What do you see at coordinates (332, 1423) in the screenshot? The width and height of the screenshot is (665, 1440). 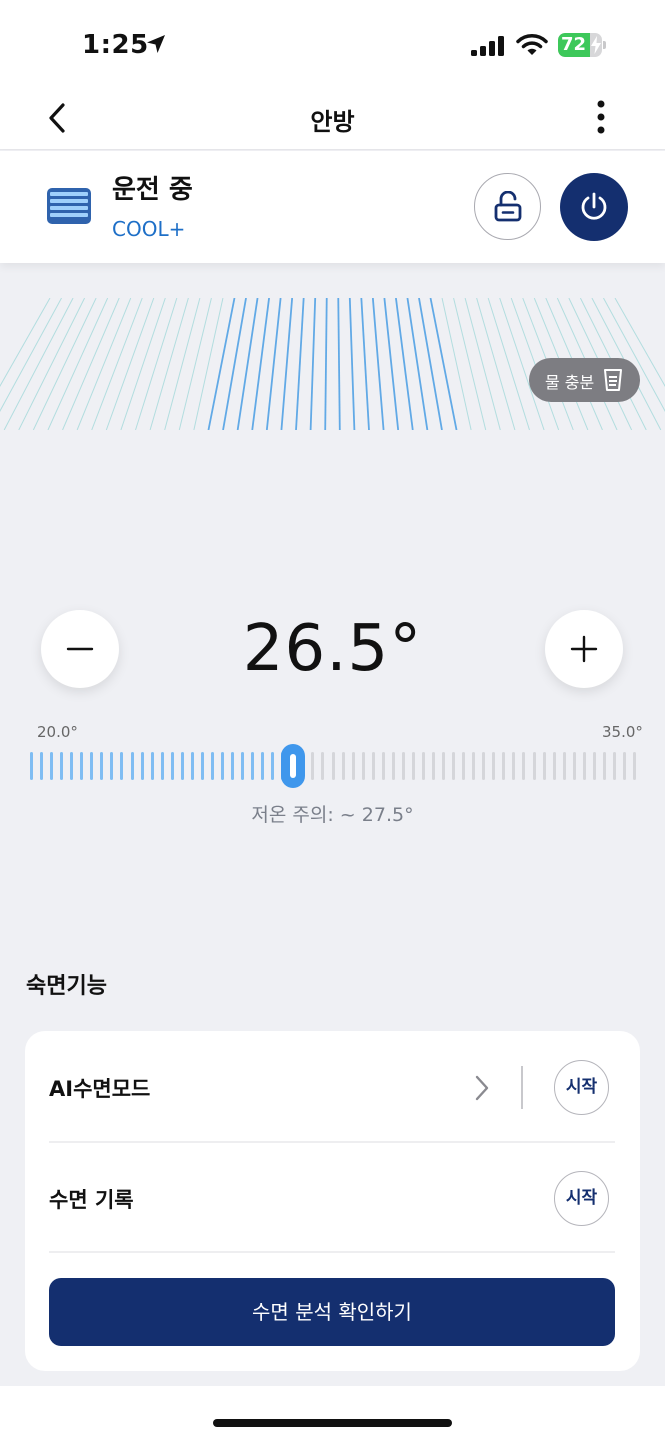 I see `home-indicator` at bounding box center [332, 1423].